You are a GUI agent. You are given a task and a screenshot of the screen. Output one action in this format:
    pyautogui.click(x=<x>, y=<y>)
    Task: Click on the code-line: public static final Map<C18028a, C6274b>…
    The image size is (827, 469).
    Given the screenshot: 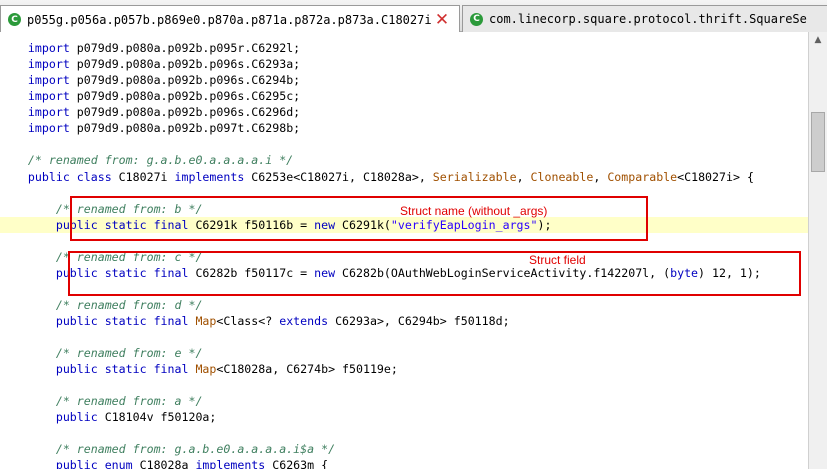 What is the action you would take?
    pyautogui.click(x=226, y=369)
    